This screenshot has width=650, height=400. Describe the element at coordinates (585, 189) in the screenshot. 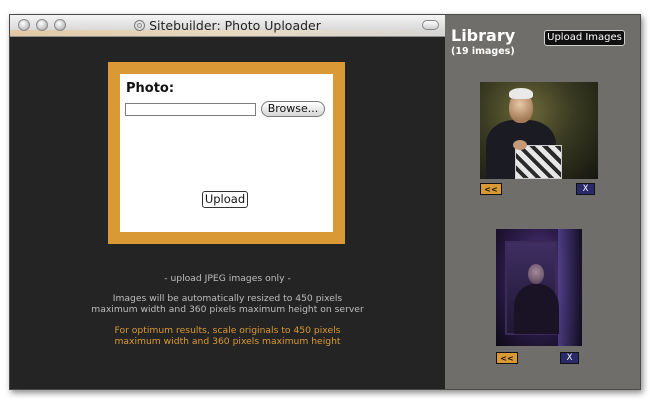

I see `delete-button-1: X` at that location.